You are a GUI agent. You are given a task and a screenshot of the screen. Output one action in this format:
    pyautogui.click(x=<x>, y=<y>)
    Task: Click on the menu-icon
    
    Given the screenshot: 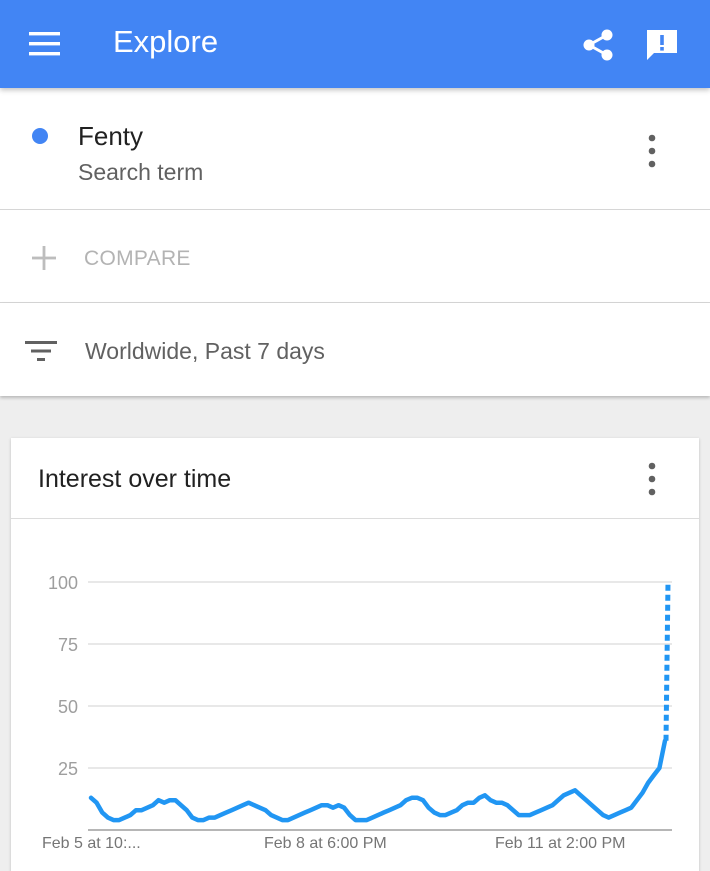 What is the action you would take?
    pyautogui.click(x=44, y=44)
    